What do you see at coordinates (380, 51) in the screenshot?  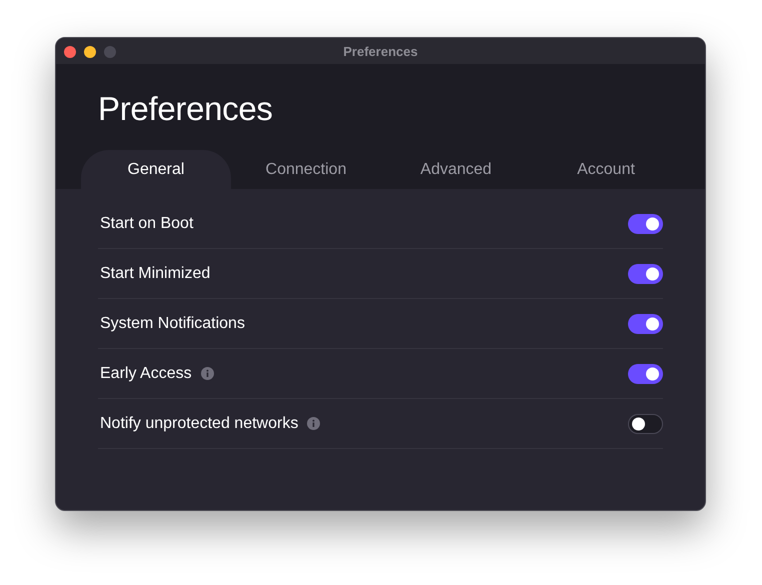 I see `window-title: Preferences` at bounding box center [380, 51].